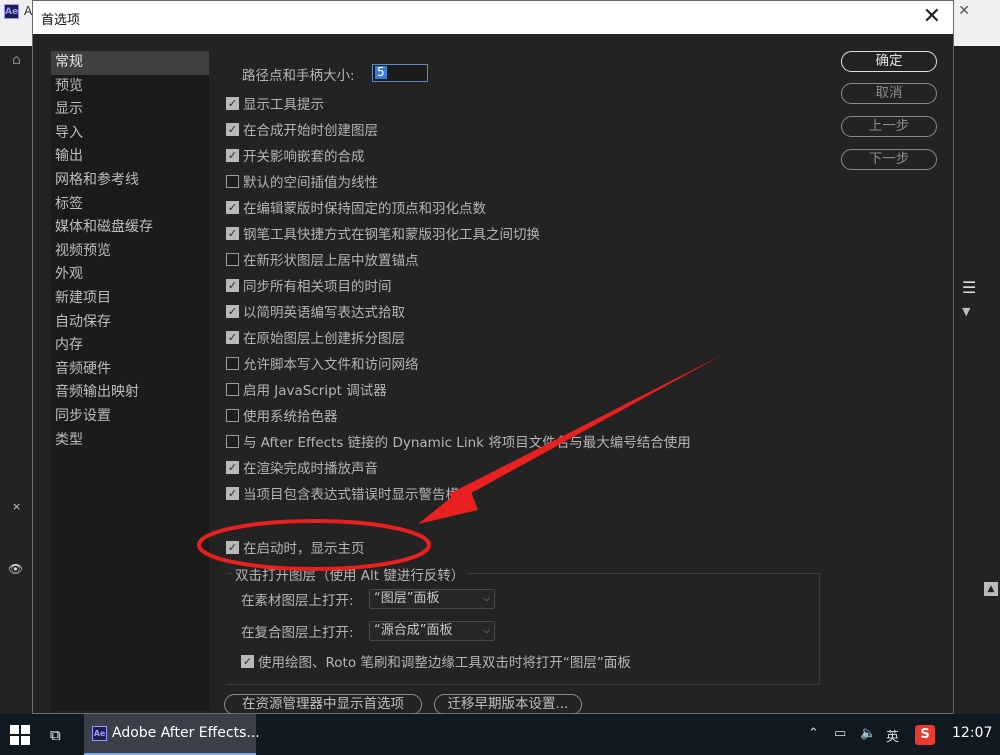 This screenshot has height=755, width=1000. I want to click on option-label: 允许脚本写入文件和访问网络, so click(331, 365).